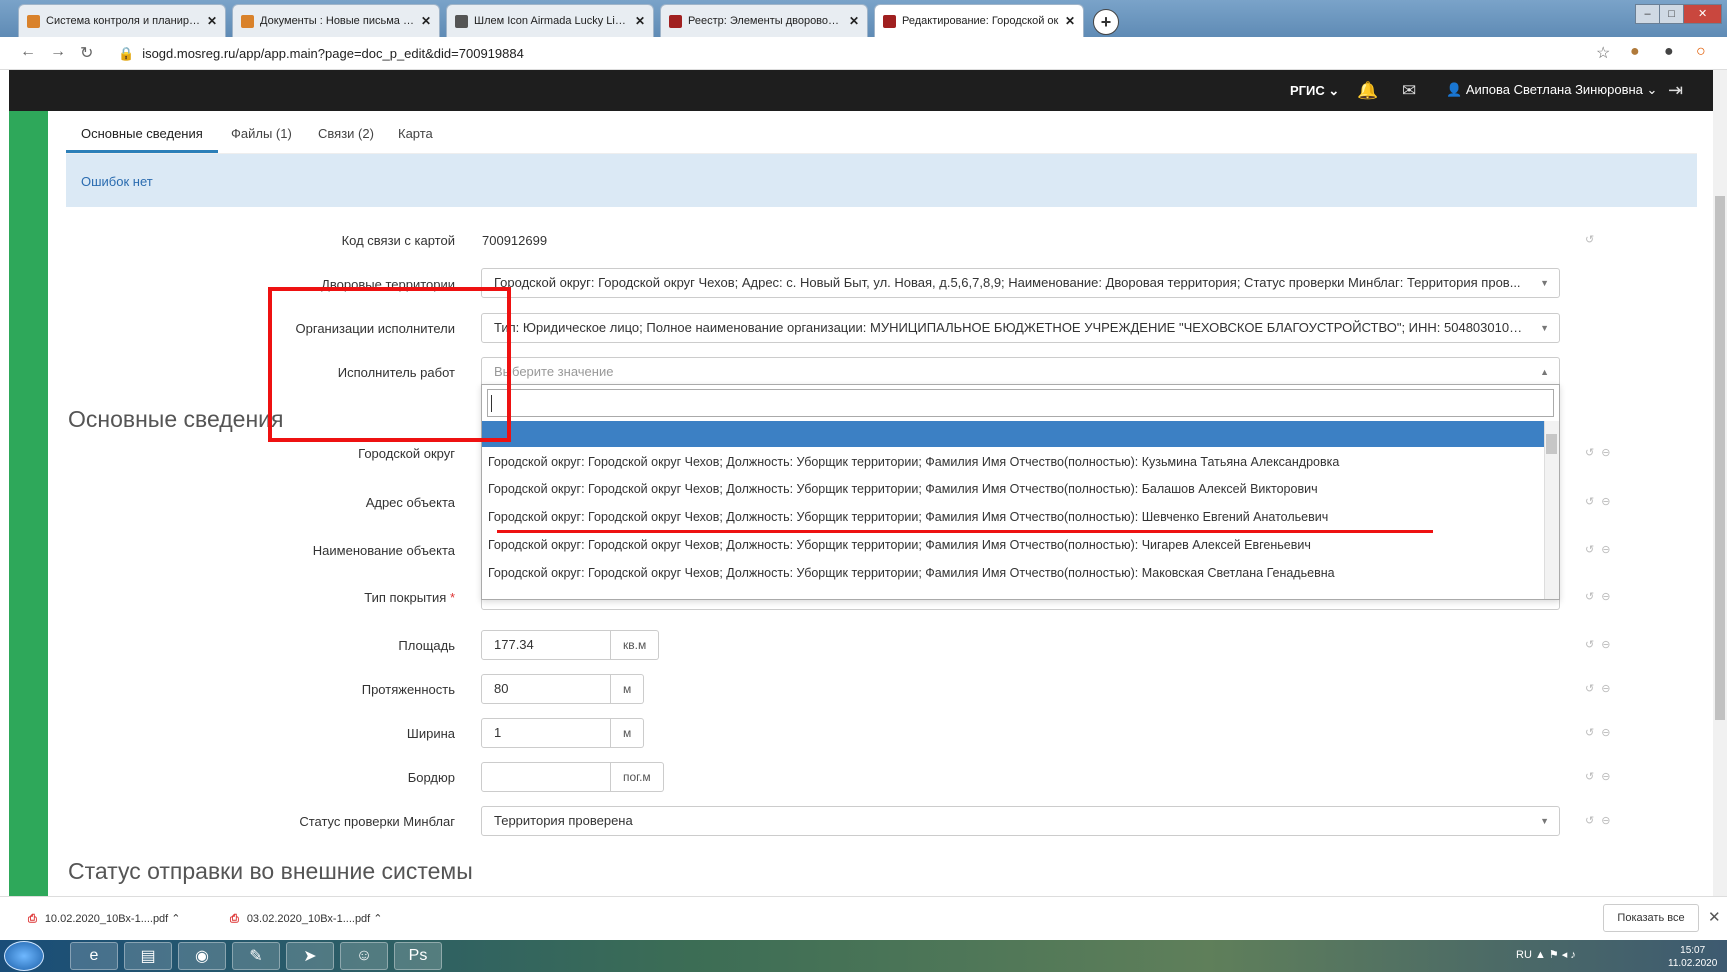 Image resolution: width=1727 pixels, height=972 pixels. Describe the element at coordinates (415, 133) in the screenshot. I see `tab-map: Карта` at that location.